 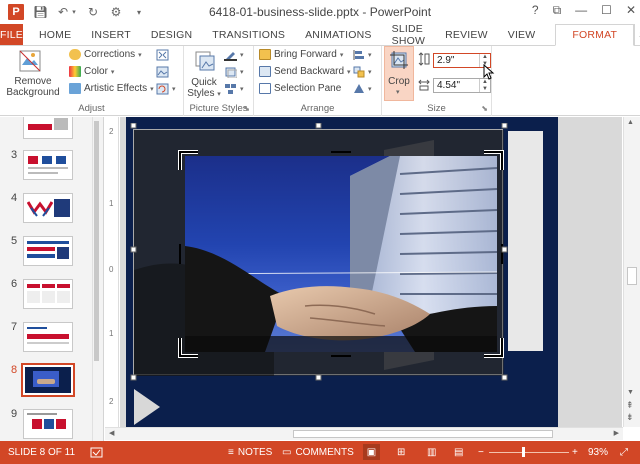 I want to click on thumbnail-scrollbar, so click(x=96, y=279).